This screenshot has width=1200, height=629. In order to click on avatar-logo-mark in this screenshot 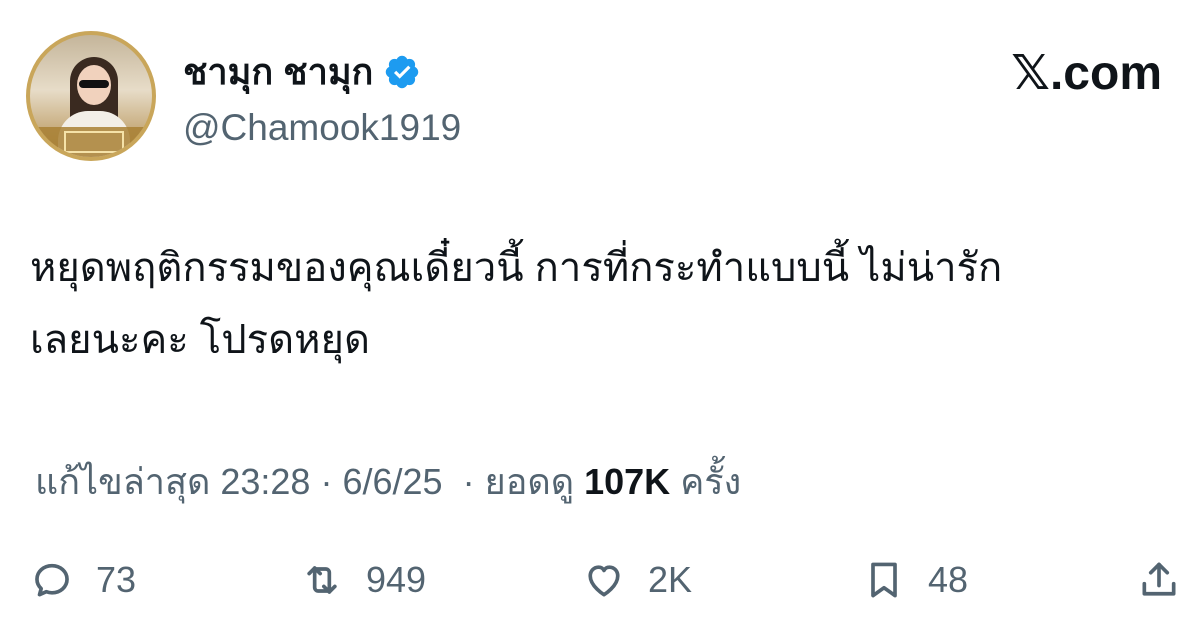, I will do `click(94, 142)`.